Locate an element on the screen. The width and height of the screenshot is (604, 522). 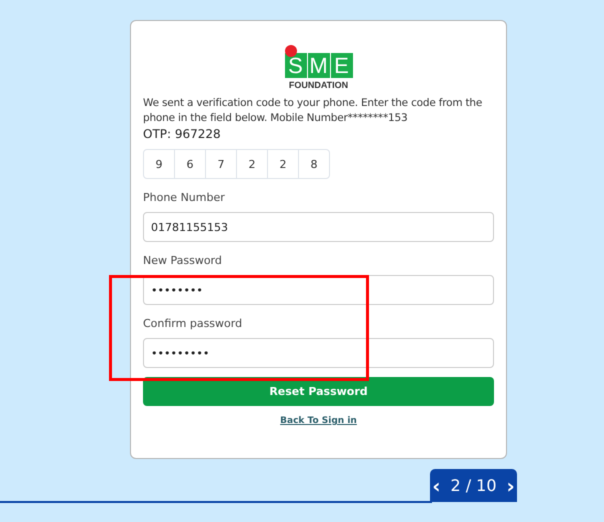
logo-letter: M is located at coordinates (319, 65).